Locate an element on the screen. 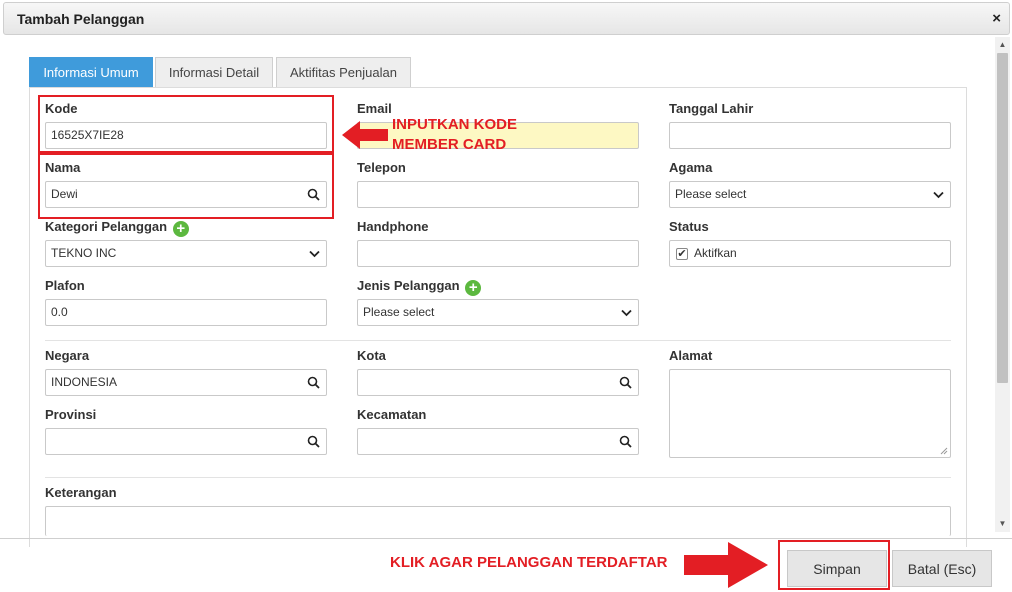 This screenshot has width=1012, height=592. email-label: Email is located at coordinates (374, 108).